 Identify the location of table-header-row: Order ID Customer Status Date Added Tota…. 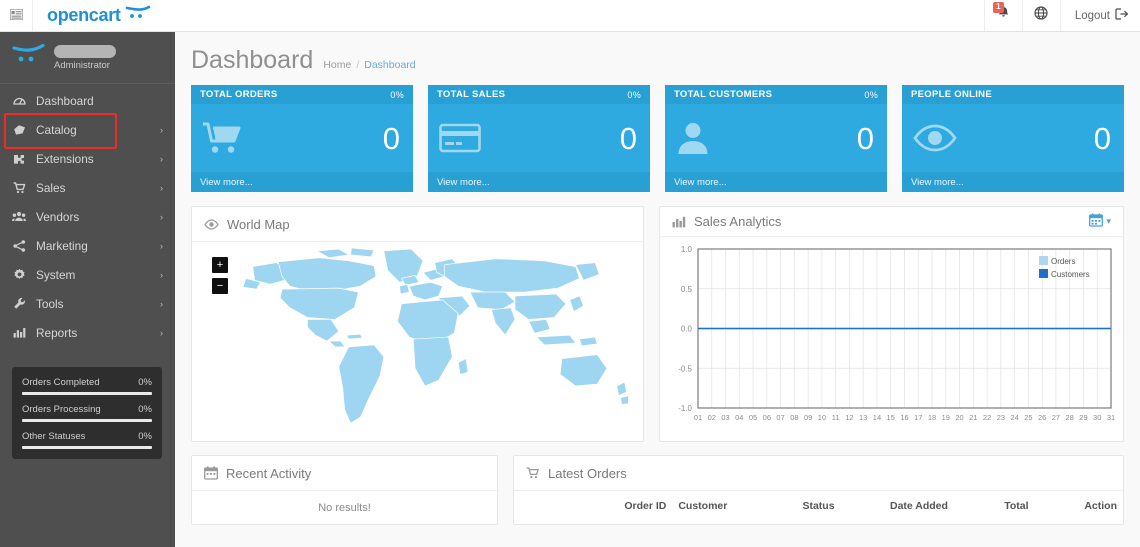
(818, 505).